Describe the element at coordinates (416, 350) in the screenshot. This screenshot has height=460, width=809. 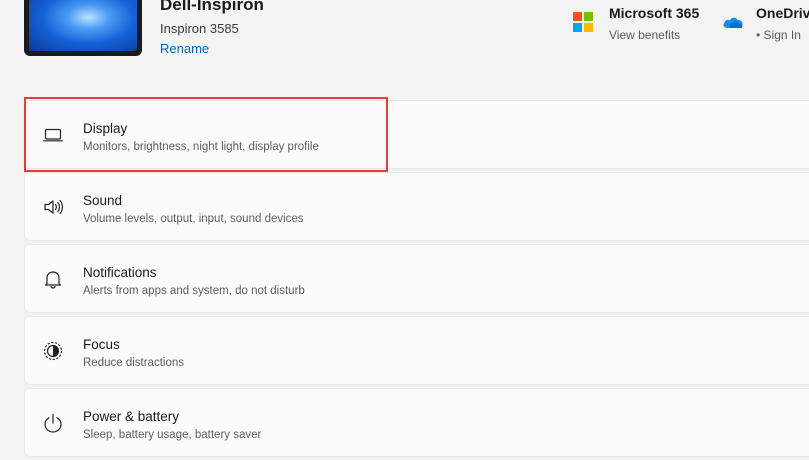
I see `setting-item-focus: Focus Reduce distractions` at that location.